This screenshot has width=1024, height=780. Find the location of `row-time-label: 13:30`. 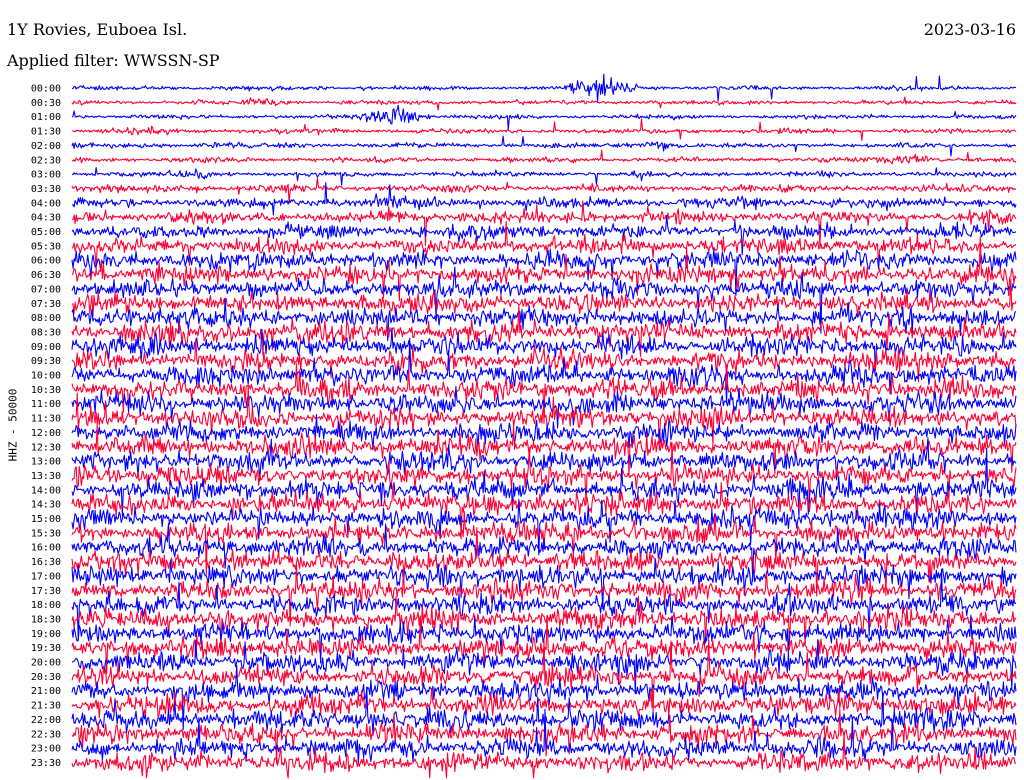

row-time-label: 13:30 is located at coordinates (46, 476).